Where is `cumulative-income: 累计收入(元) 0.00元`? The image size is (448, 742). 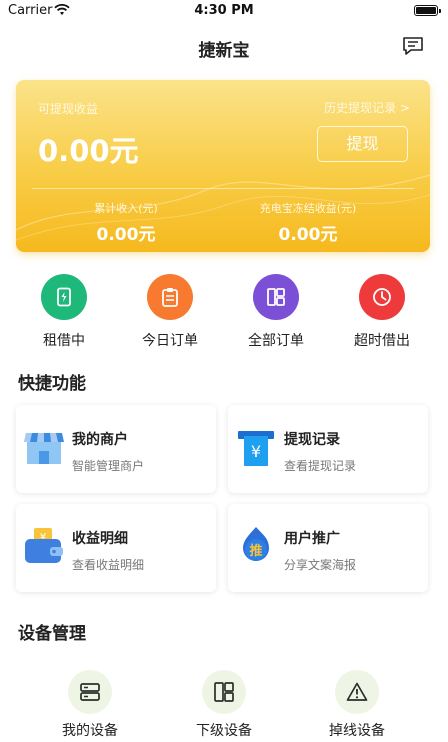
cumulative-income: 累计收入(元) 0.00元 is located at coordinates (126, 222).